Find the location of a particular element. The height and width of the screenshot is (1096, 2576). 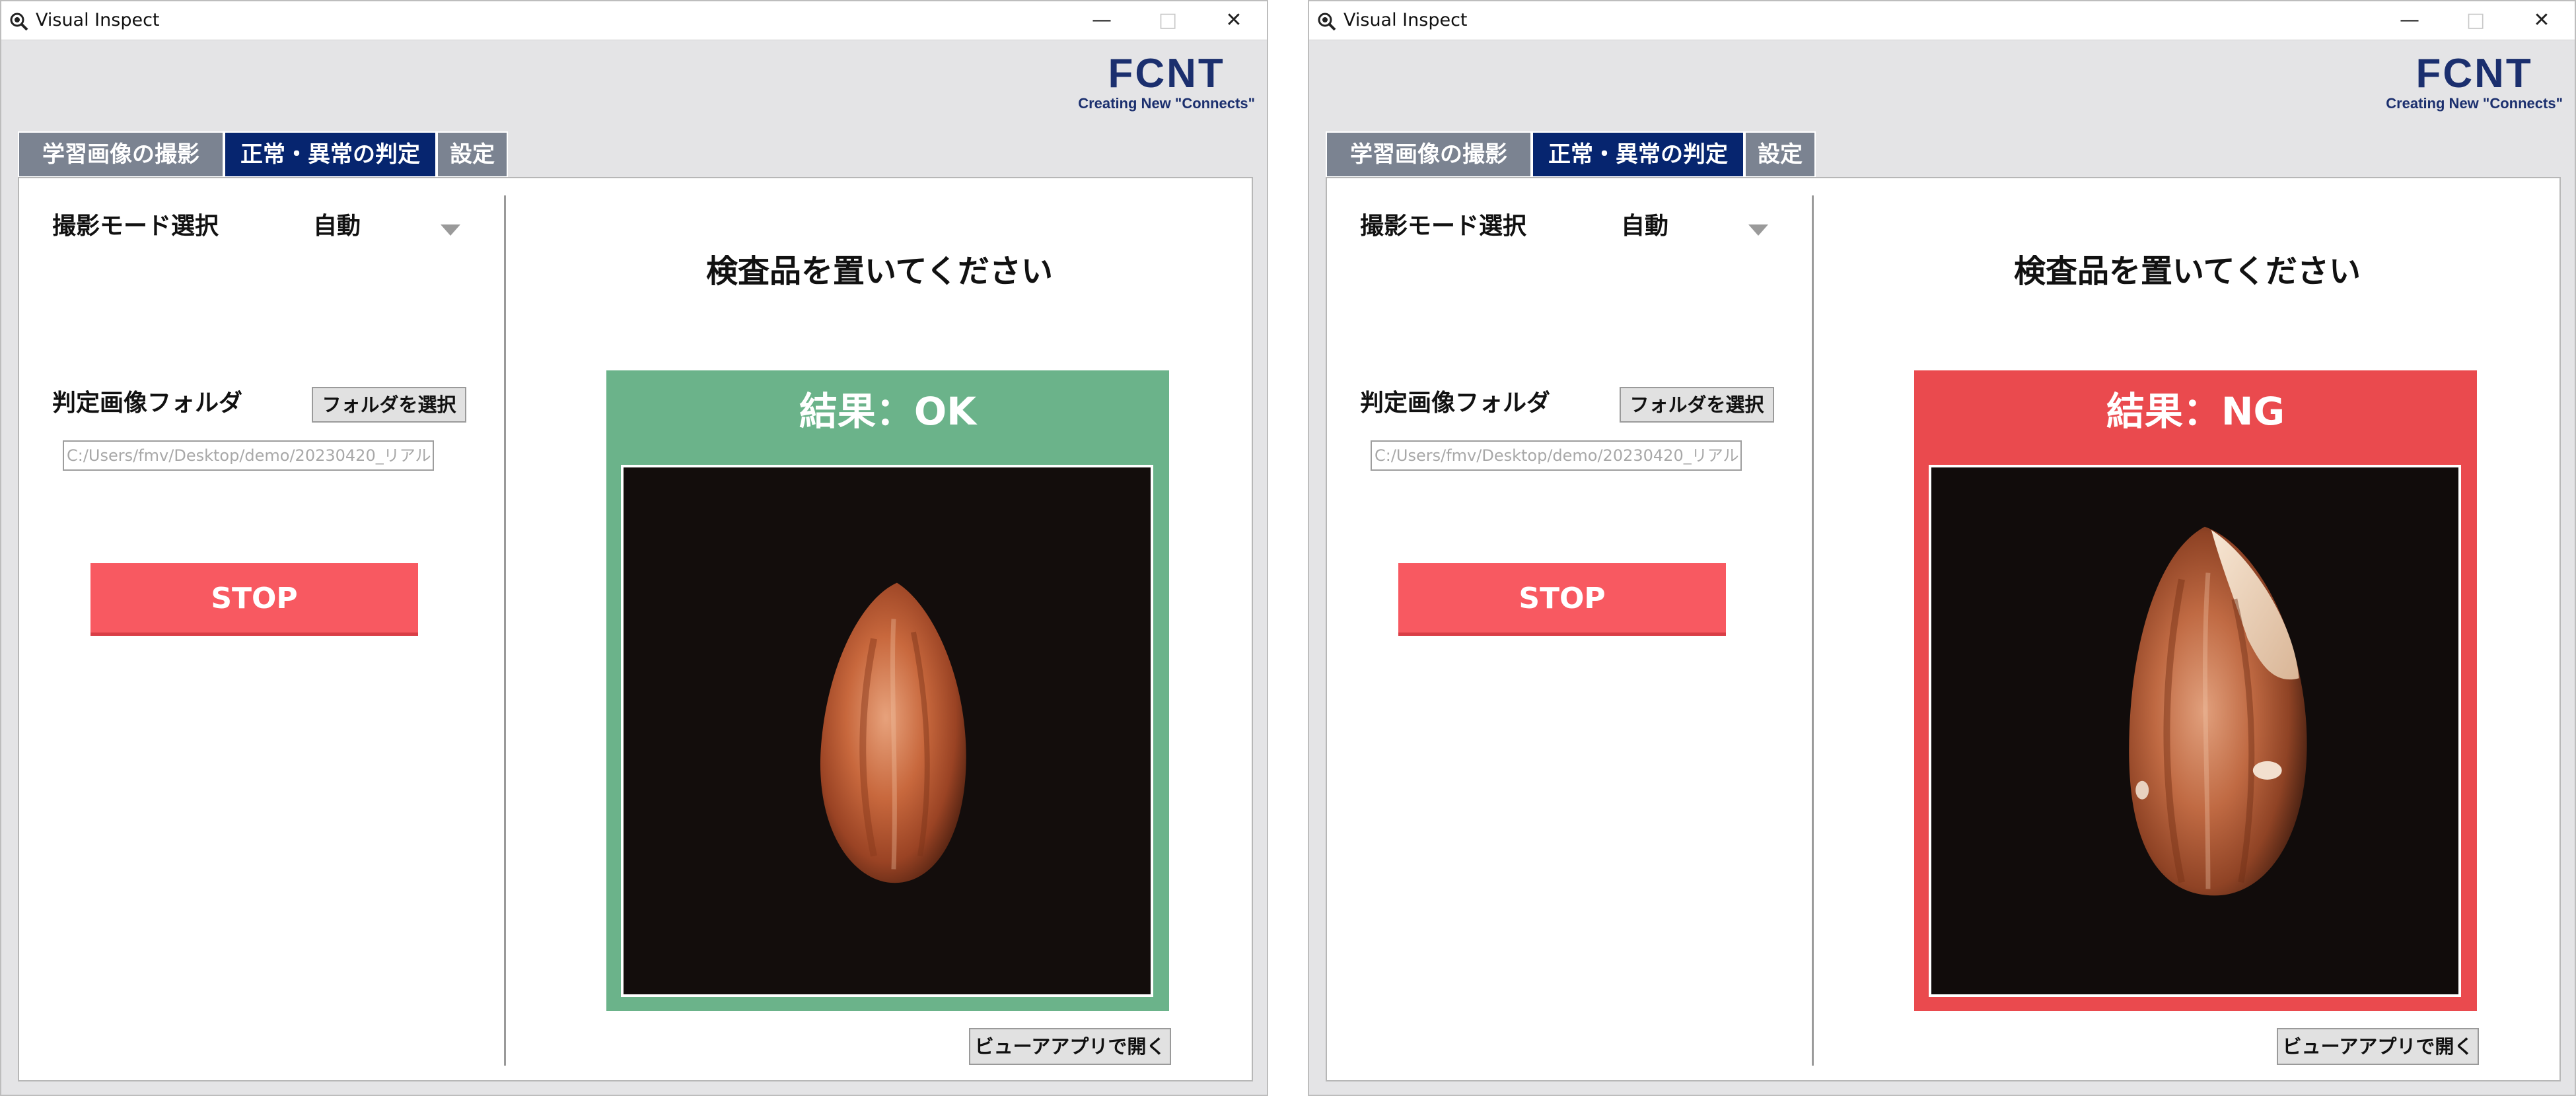

result-panel-ok: 結果：OK is located at coordinates (887, 690).